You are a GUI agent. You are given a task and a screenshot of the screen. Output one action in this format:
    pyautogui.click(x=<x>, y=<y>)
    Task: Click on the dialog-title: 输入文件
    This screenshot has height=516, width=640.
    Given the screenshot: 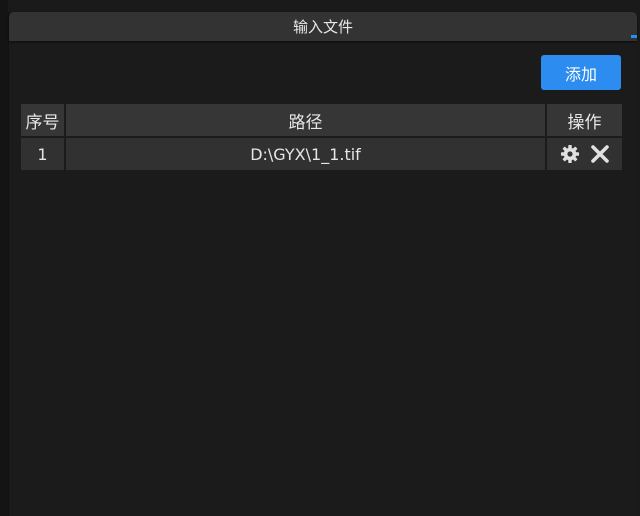 What is the action you would take?
    pyautogui.click(x=322, y=27)
    